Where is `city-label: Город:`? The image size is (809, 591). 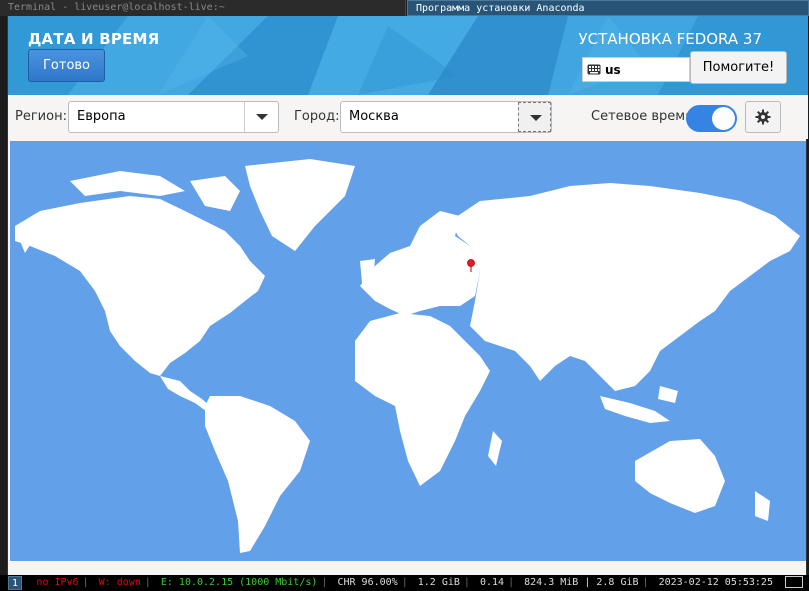 city-label: Город: is located at coordinates (317, 116).